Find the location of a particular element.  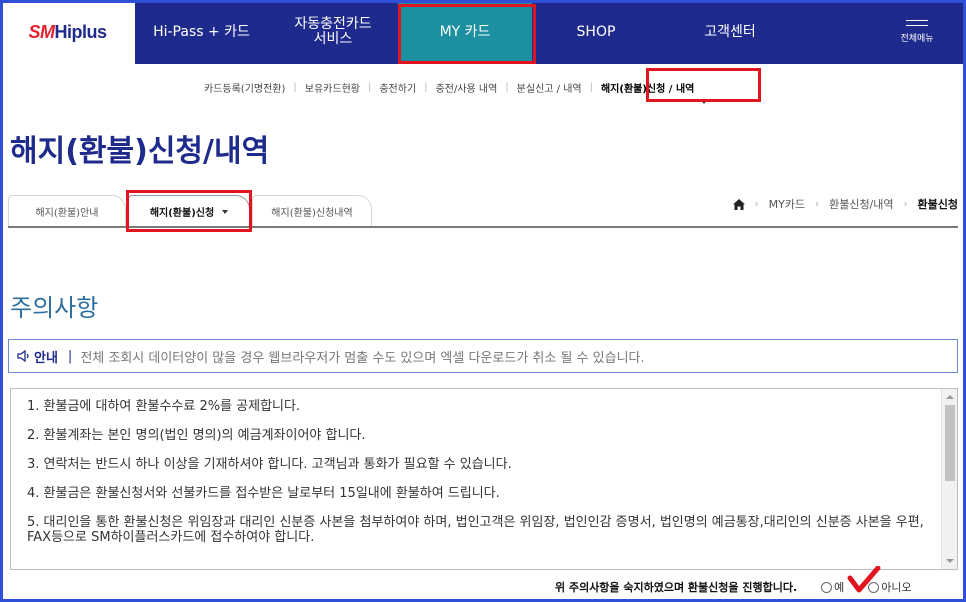

breadcrumb-item-current: 환불신청 is located at coordinates (937, 204).